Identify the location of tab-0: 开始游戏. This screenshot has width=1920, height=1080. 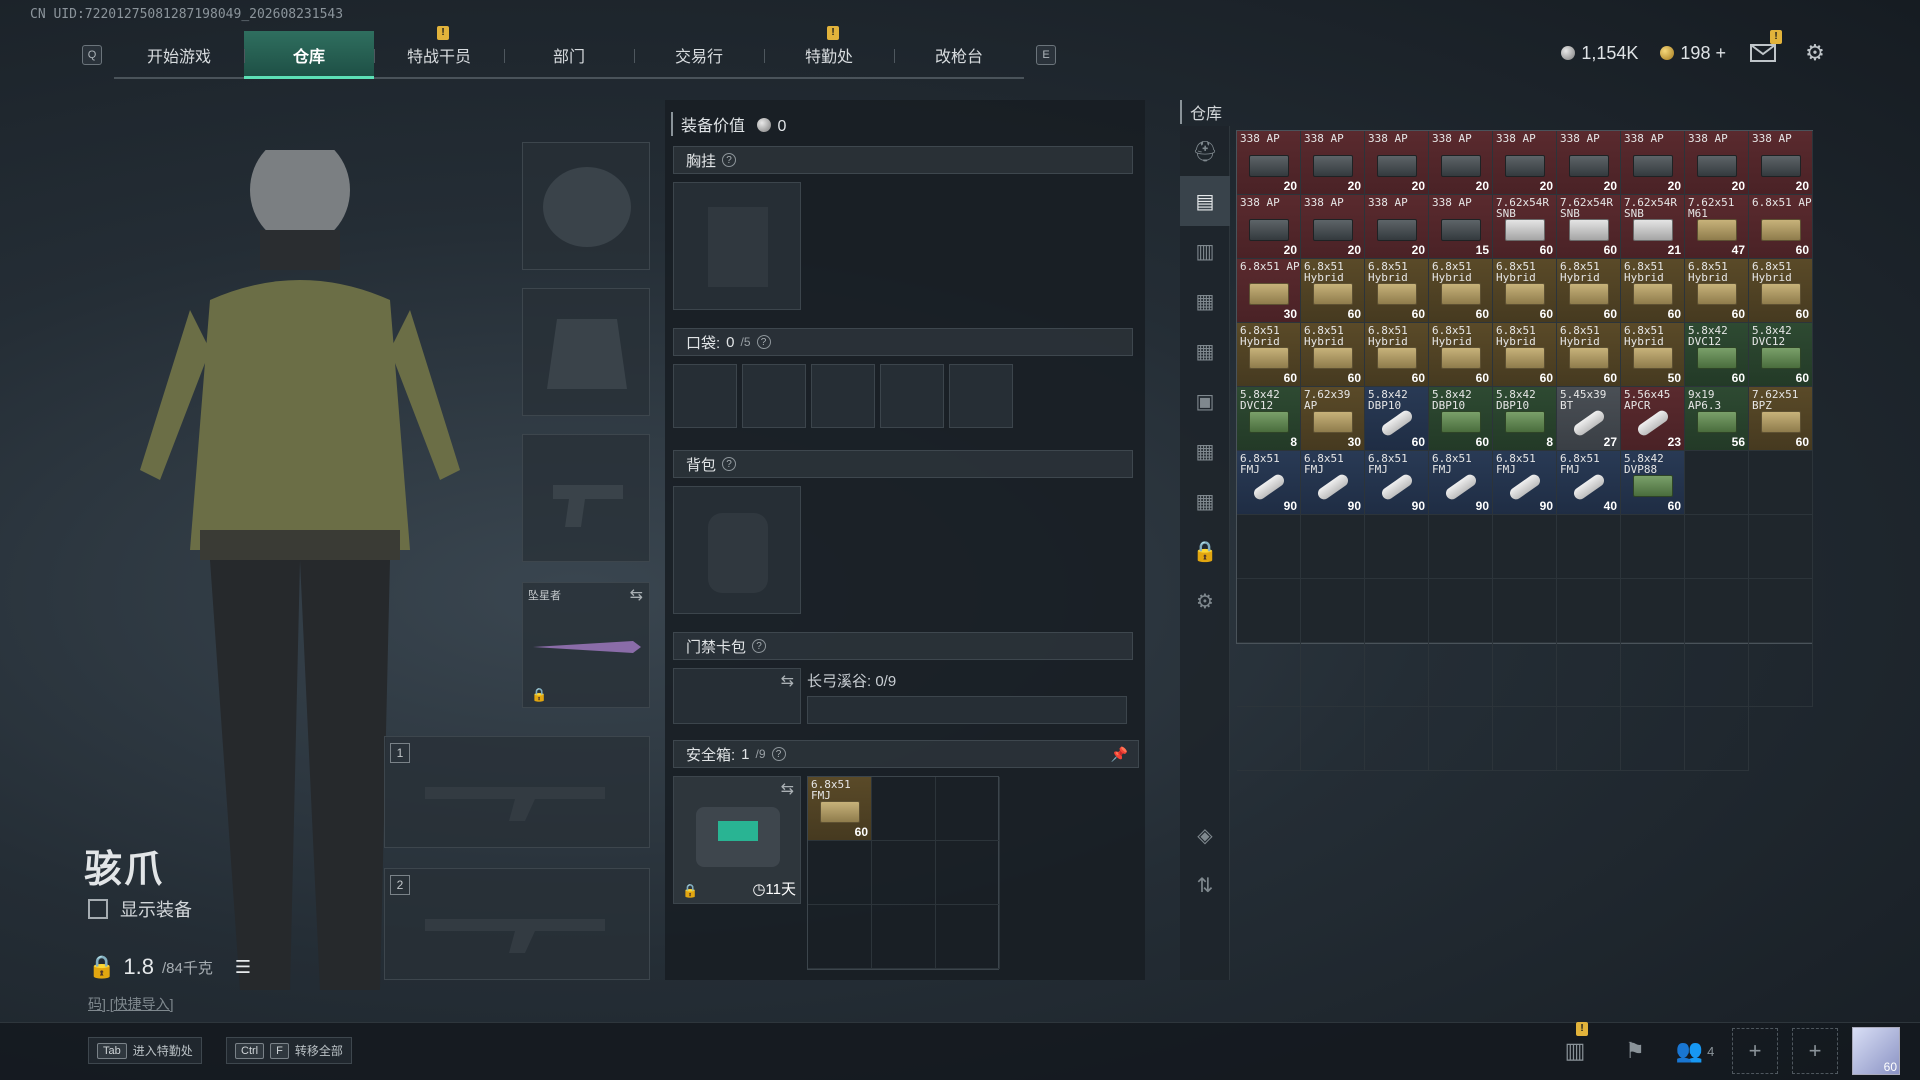
(179, 55).